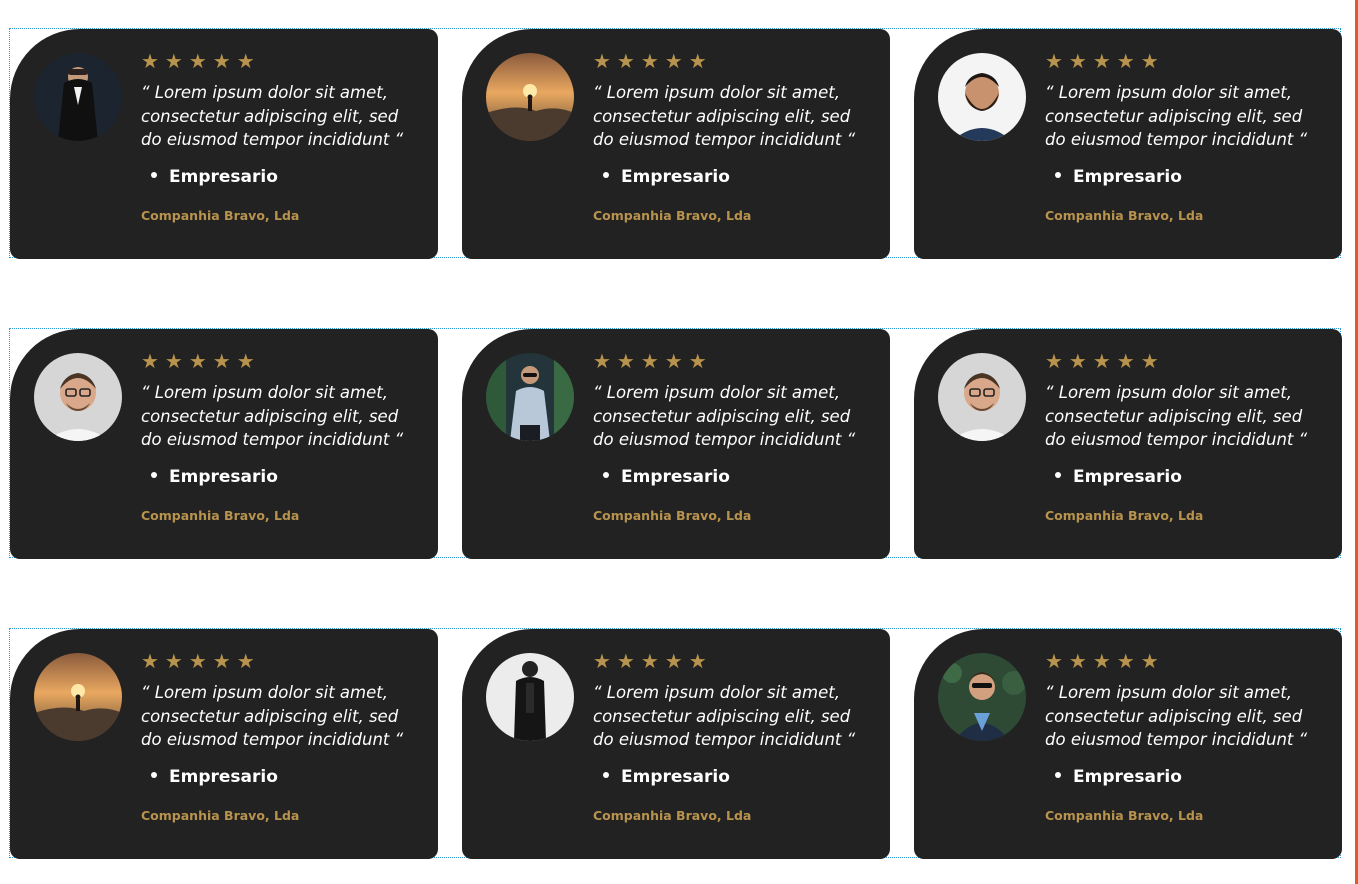 Image resolution: width=1358 pixels, height=884 pixels. I want to click on man-in-black-coat-avatar, so click(530, 697).